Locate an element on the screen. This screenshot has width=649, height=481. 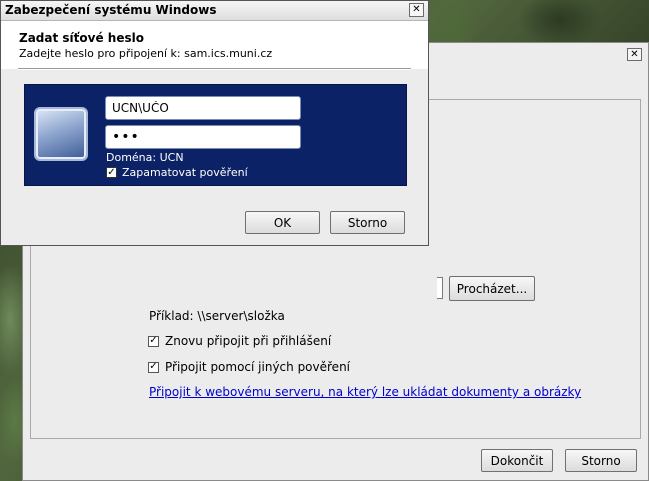
user-tile-icon is located at coordinates (61, 134).